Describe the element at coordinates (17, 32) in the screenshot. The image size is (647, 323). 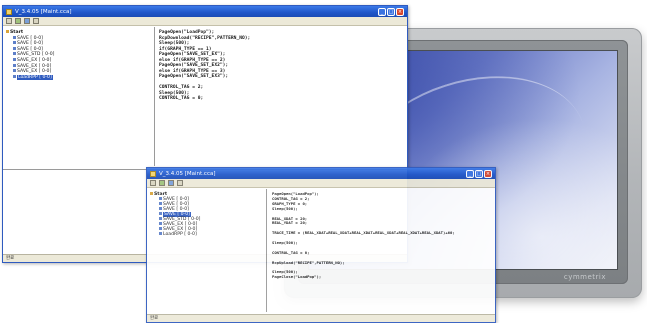
I see `tree-root-label: Start` at that location.